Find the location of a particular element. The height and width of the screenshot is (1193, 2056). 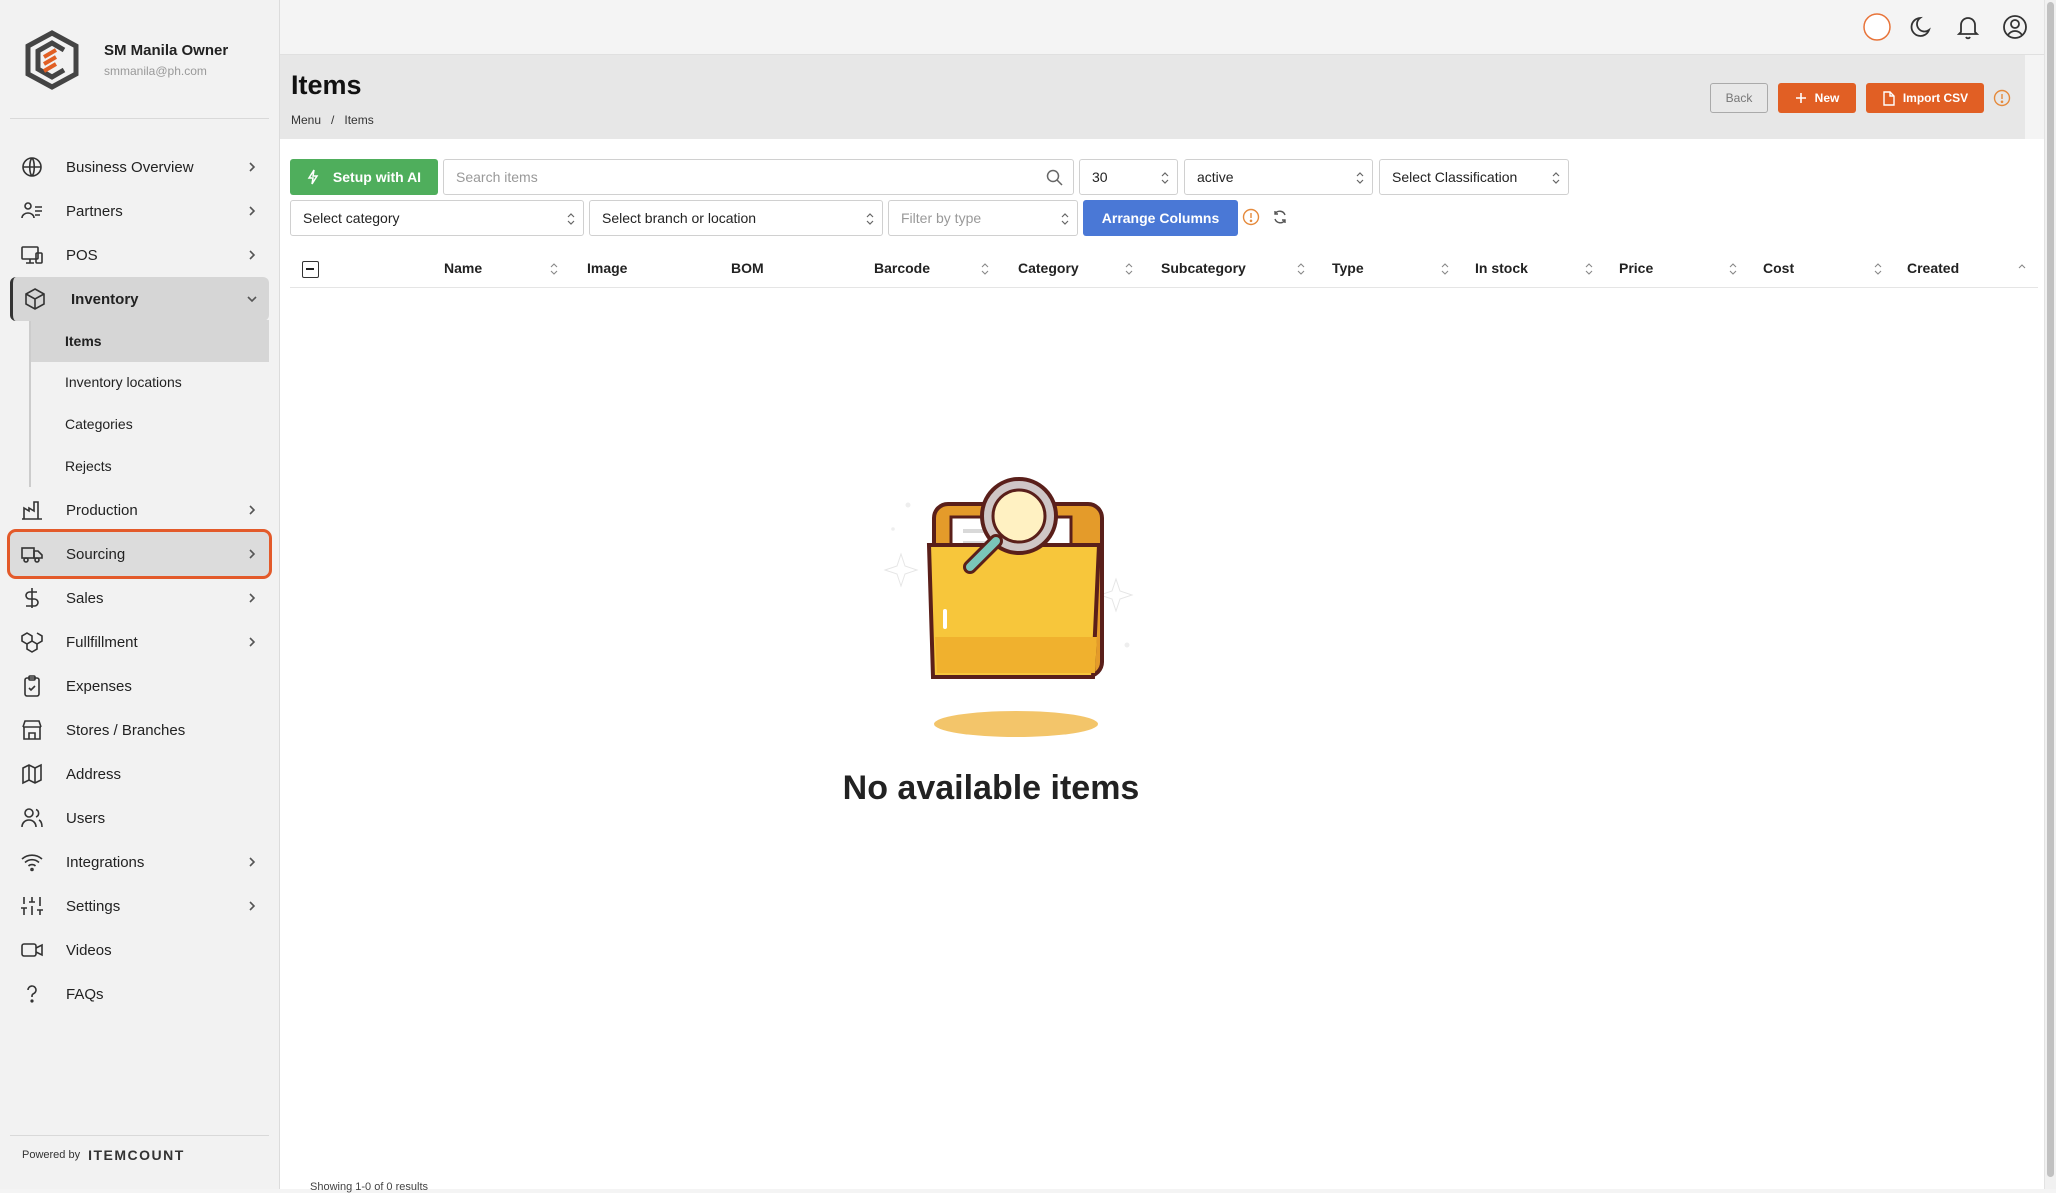

back-button: Back is located at coordinates (1739, 98).